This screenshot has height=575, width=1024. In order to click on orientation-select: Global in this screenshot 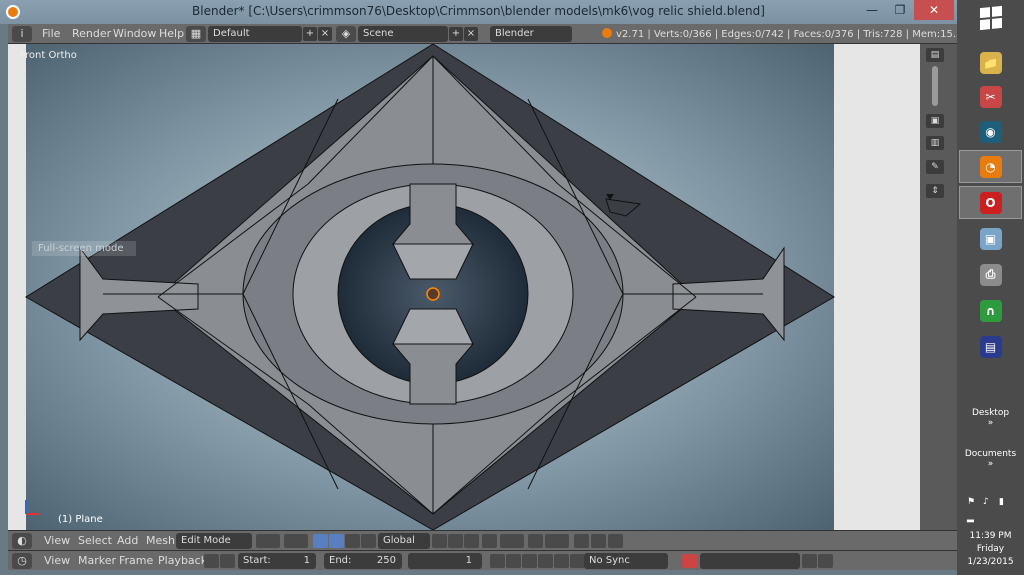, I will do `click(404, 541)`.